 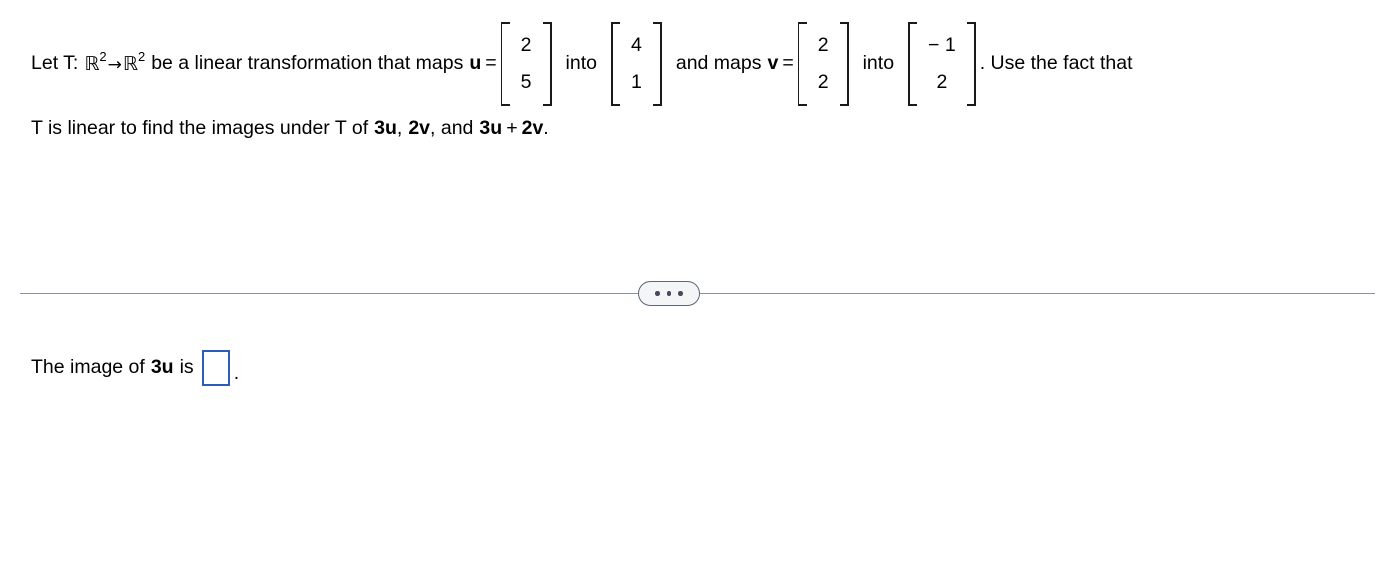 I want to click on and-maps-text: and maps, so click(x=718, y=63).